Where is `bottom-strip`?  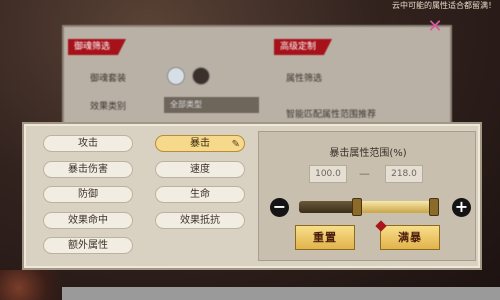 bottom-strip is located at coordinates (281, 293).